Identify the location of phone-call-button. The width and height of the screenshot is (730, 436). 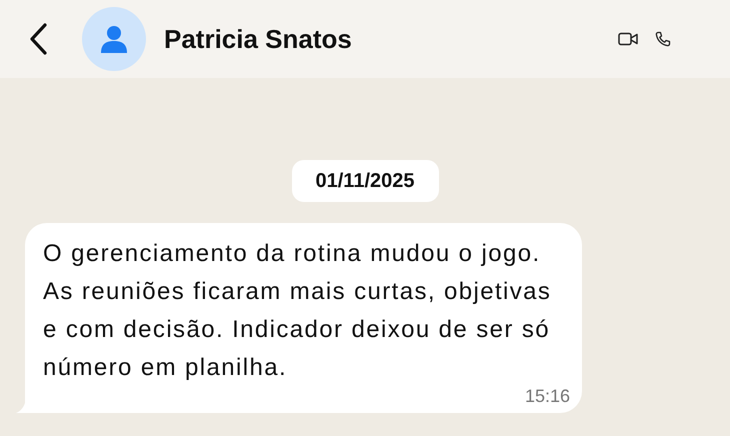
(663, 39).